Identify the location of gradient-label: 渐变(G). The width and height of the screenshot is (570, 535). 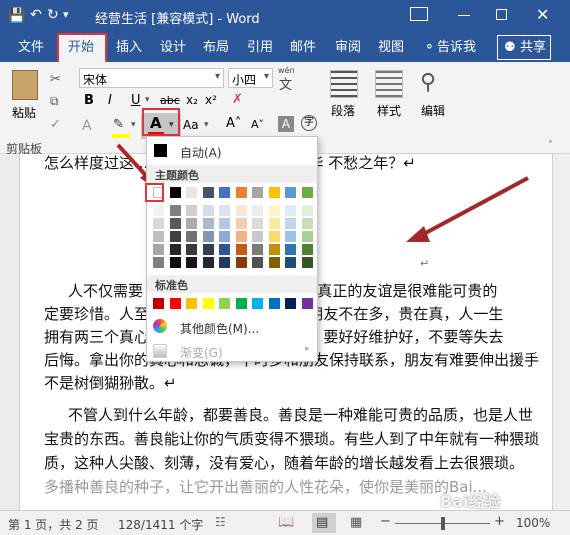
(201, 353).